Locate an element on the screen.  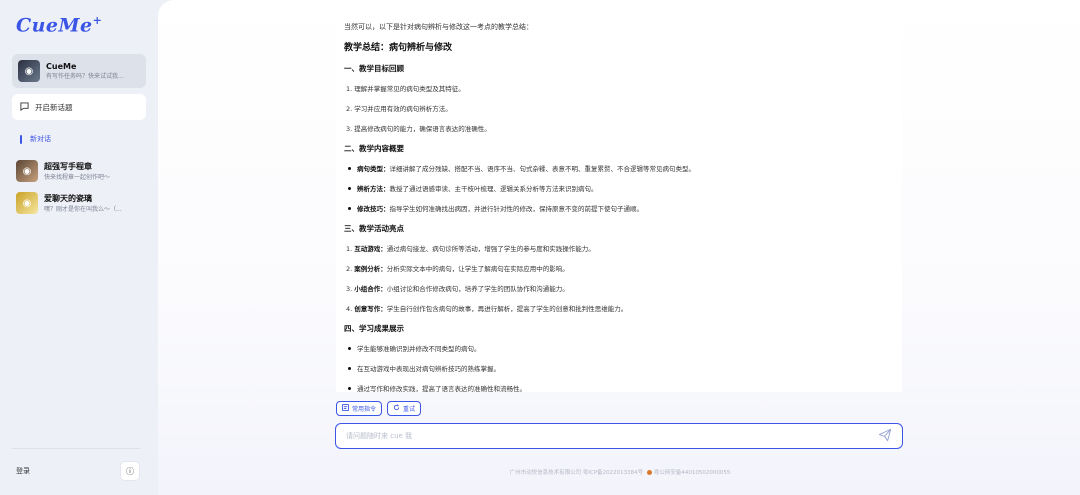
chat-input-box is located at coordinates (619, 436).